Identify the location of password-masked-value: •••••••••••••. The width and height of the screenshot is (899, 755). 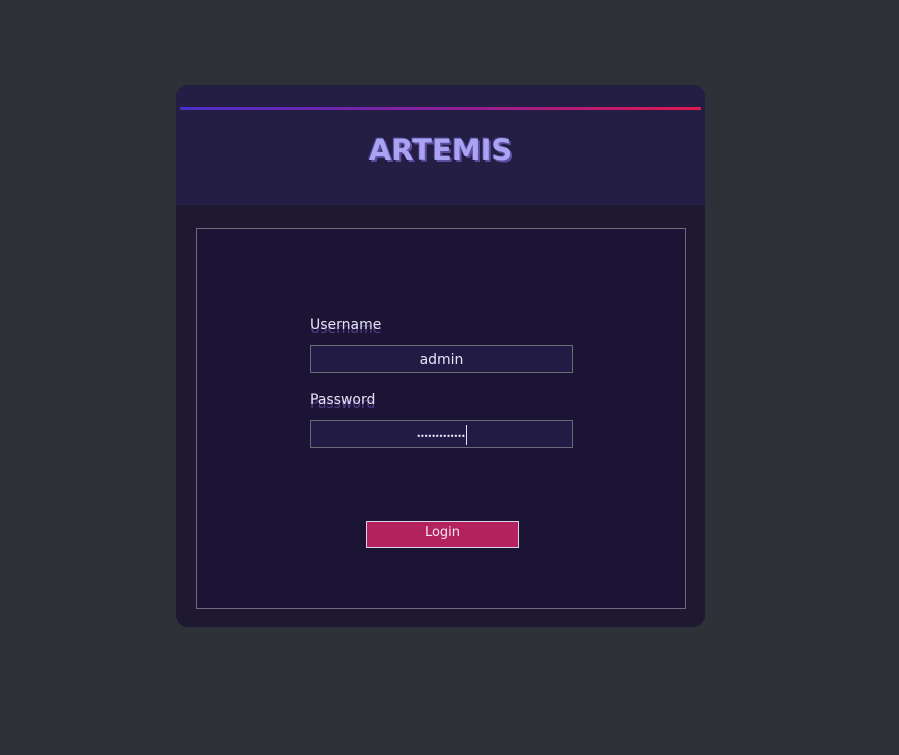
(440, 436).